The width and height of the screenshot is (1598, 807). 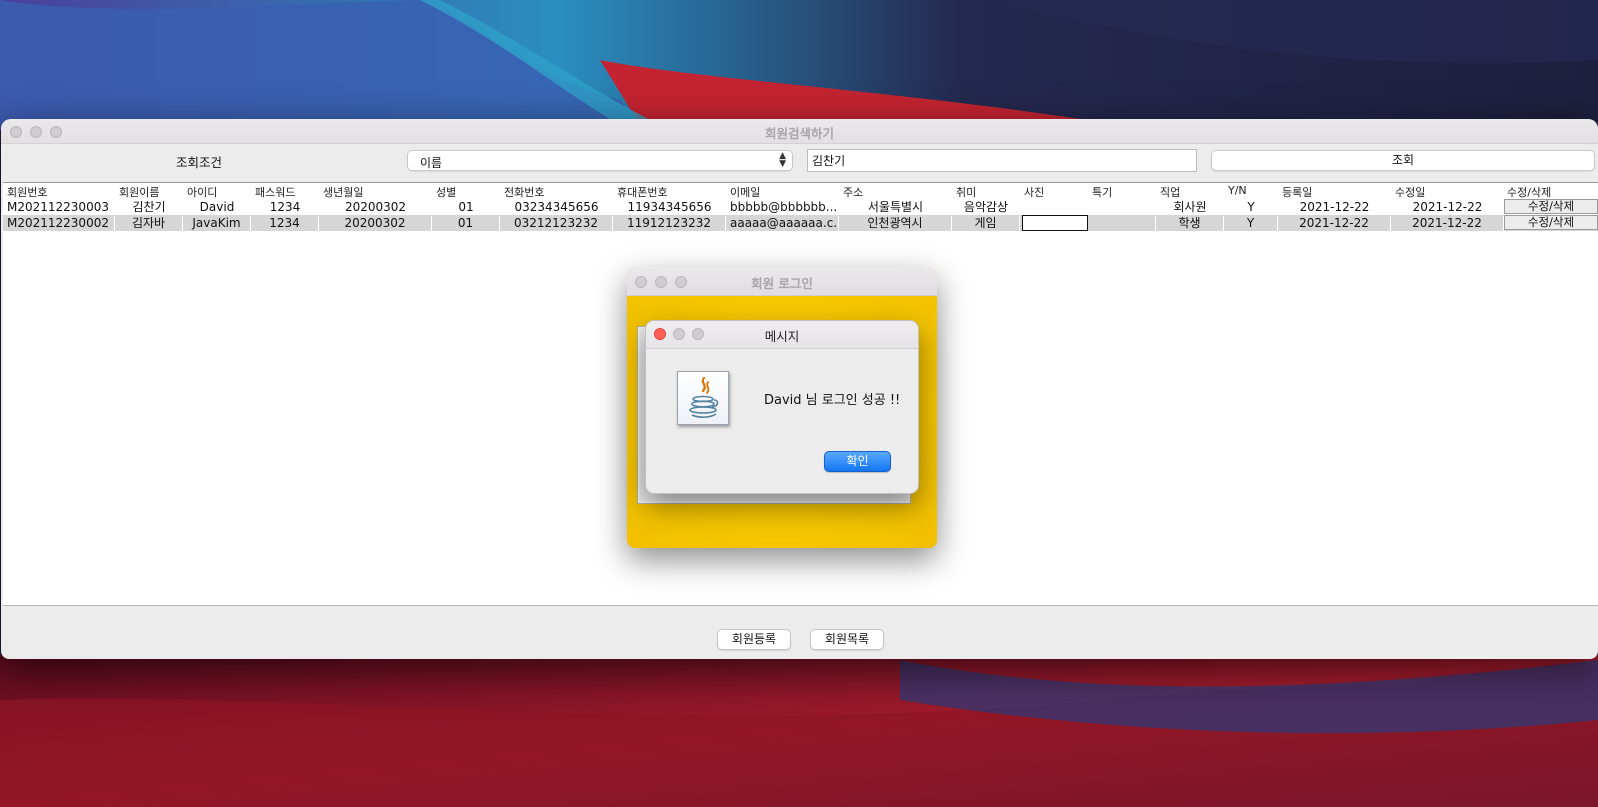 I want to click on updown-chevron-icon: ▲ ▼, so click(x=782, y=160).